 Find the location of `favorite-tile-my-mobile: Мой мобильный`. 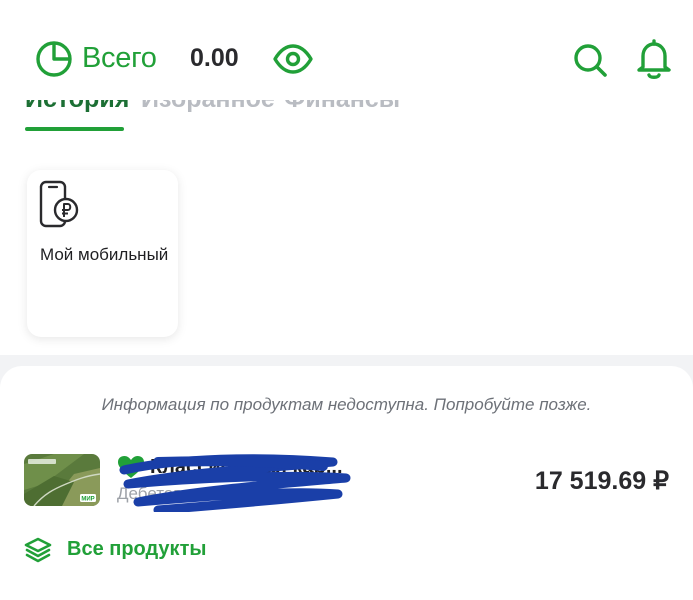

favorite-tile-my-mobile: Мой мобильный is located at coordinates (102, 253).